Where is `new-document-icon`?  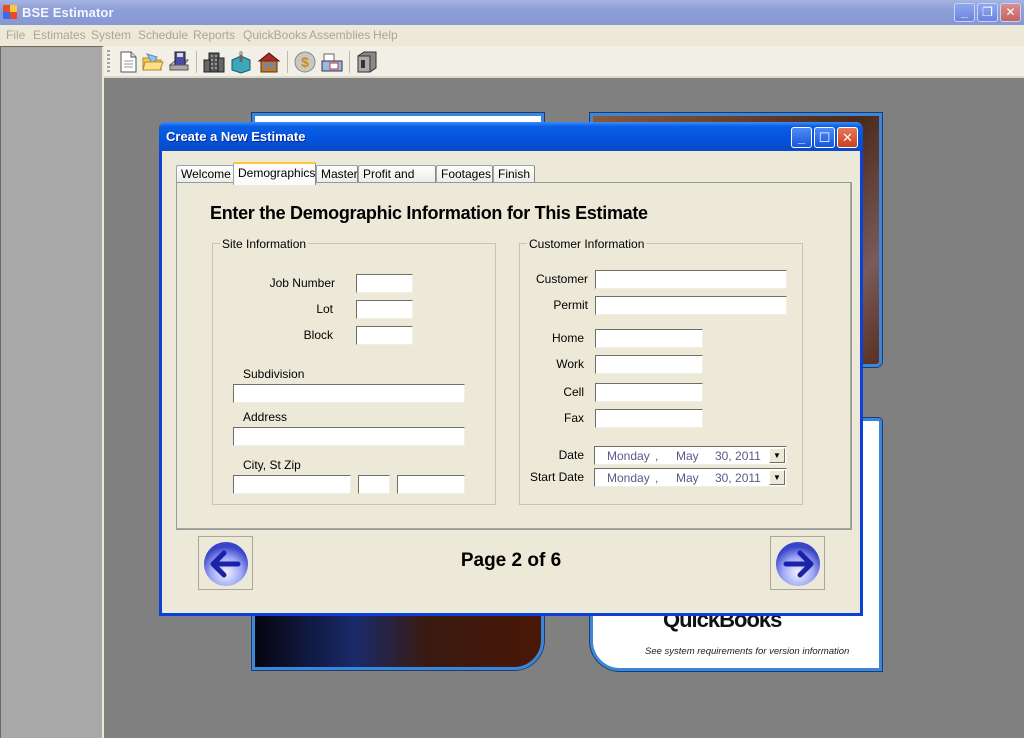 new-document-icon is located at coordinates (128, 62).